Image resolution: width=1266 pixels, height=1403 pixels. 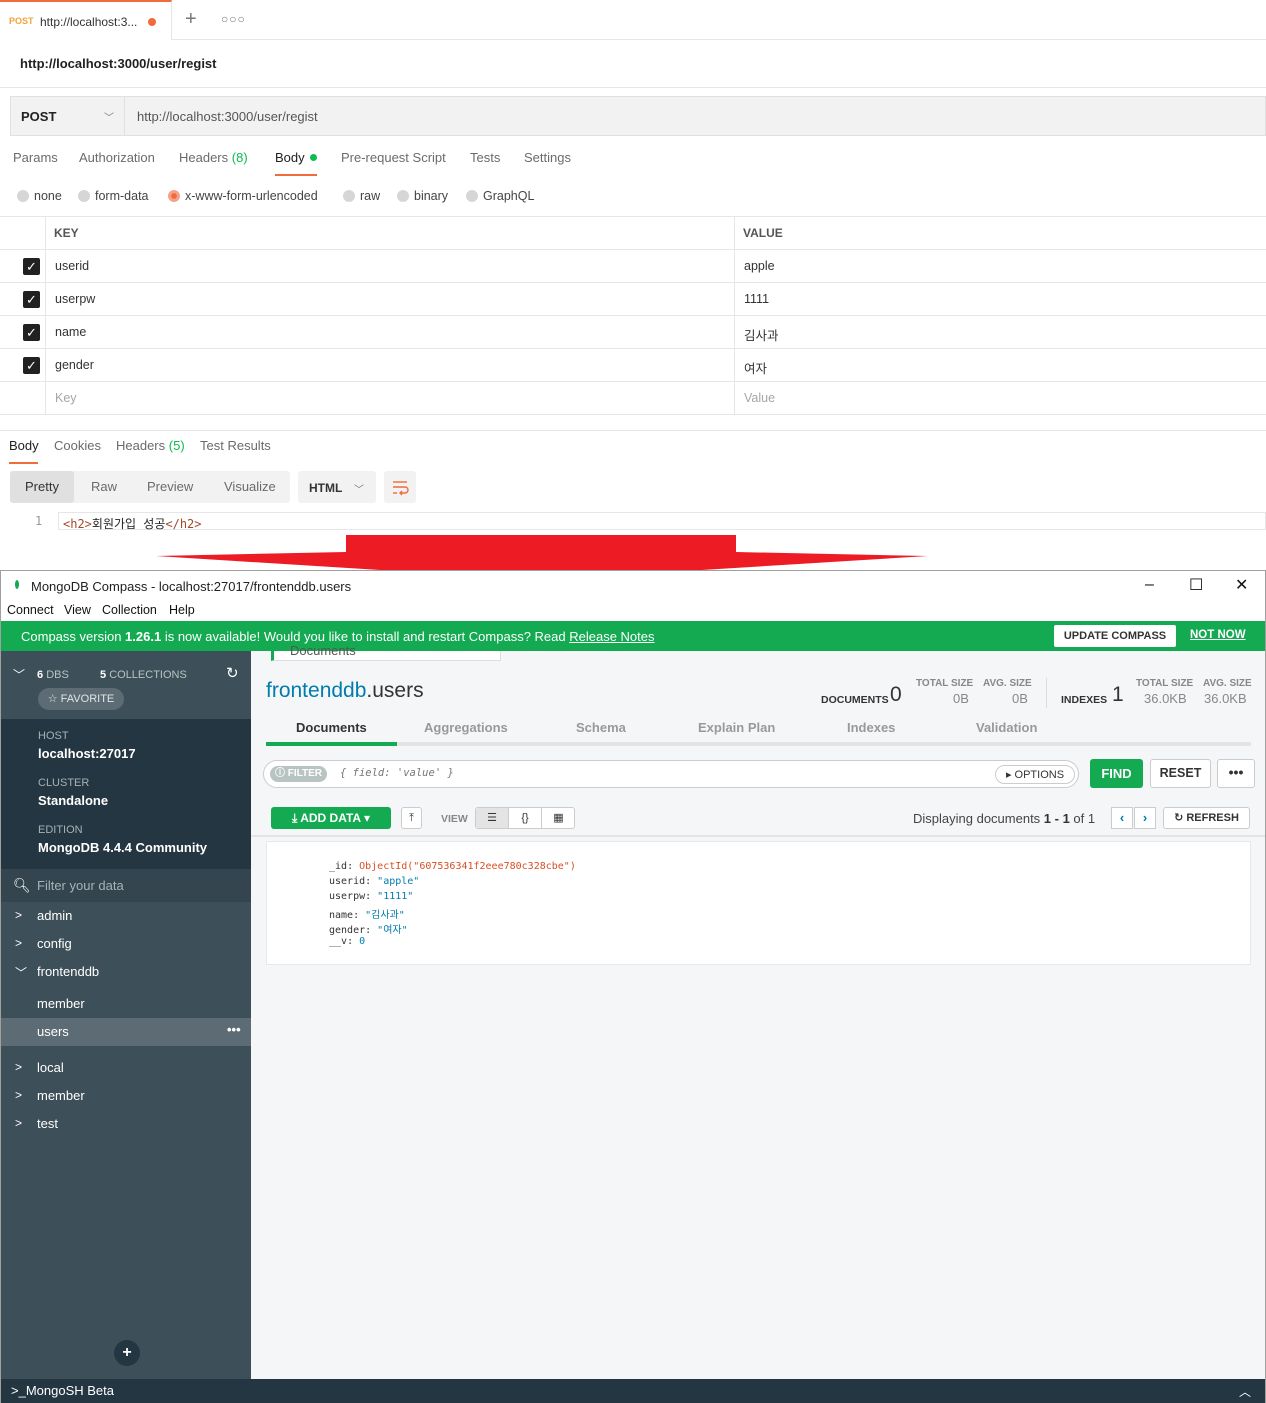 I want to click on sidebar-item-member-collection: member, so click(x=126, y=1004).